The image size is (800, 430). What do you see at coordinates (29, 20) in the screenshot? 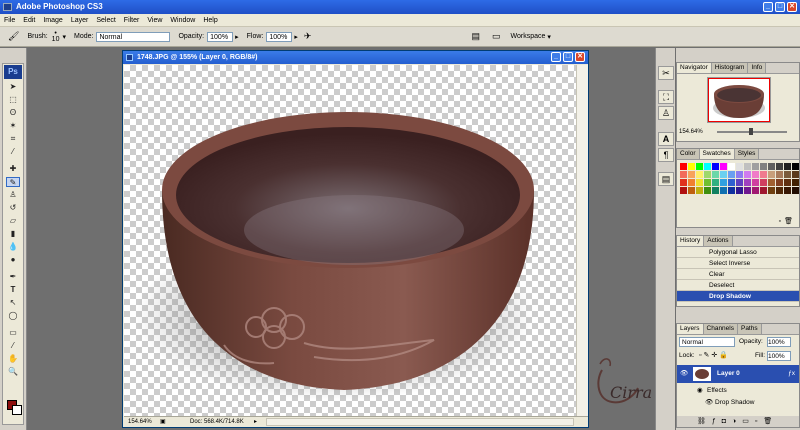
I see `menu-edit: Edit` at bounding box center [29, 20].